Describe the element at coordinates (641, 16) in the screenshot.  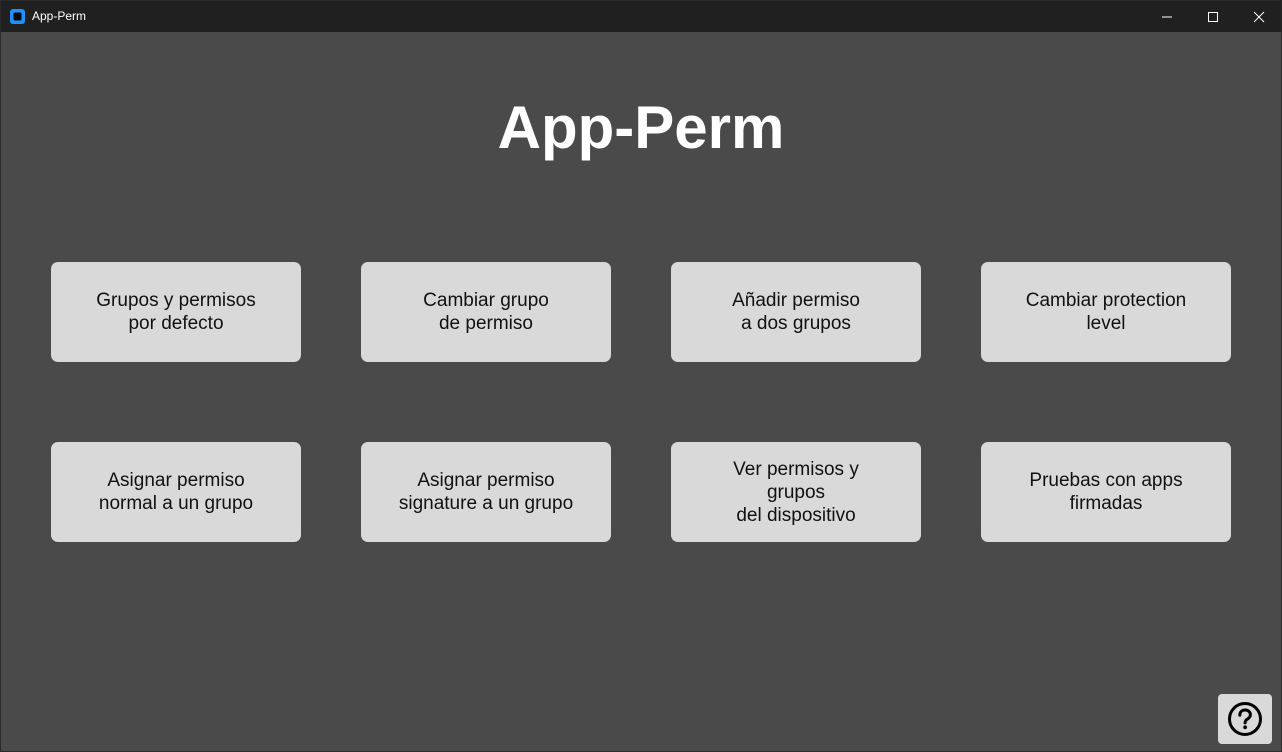
I see `title-bar: App-Perm` at that location.